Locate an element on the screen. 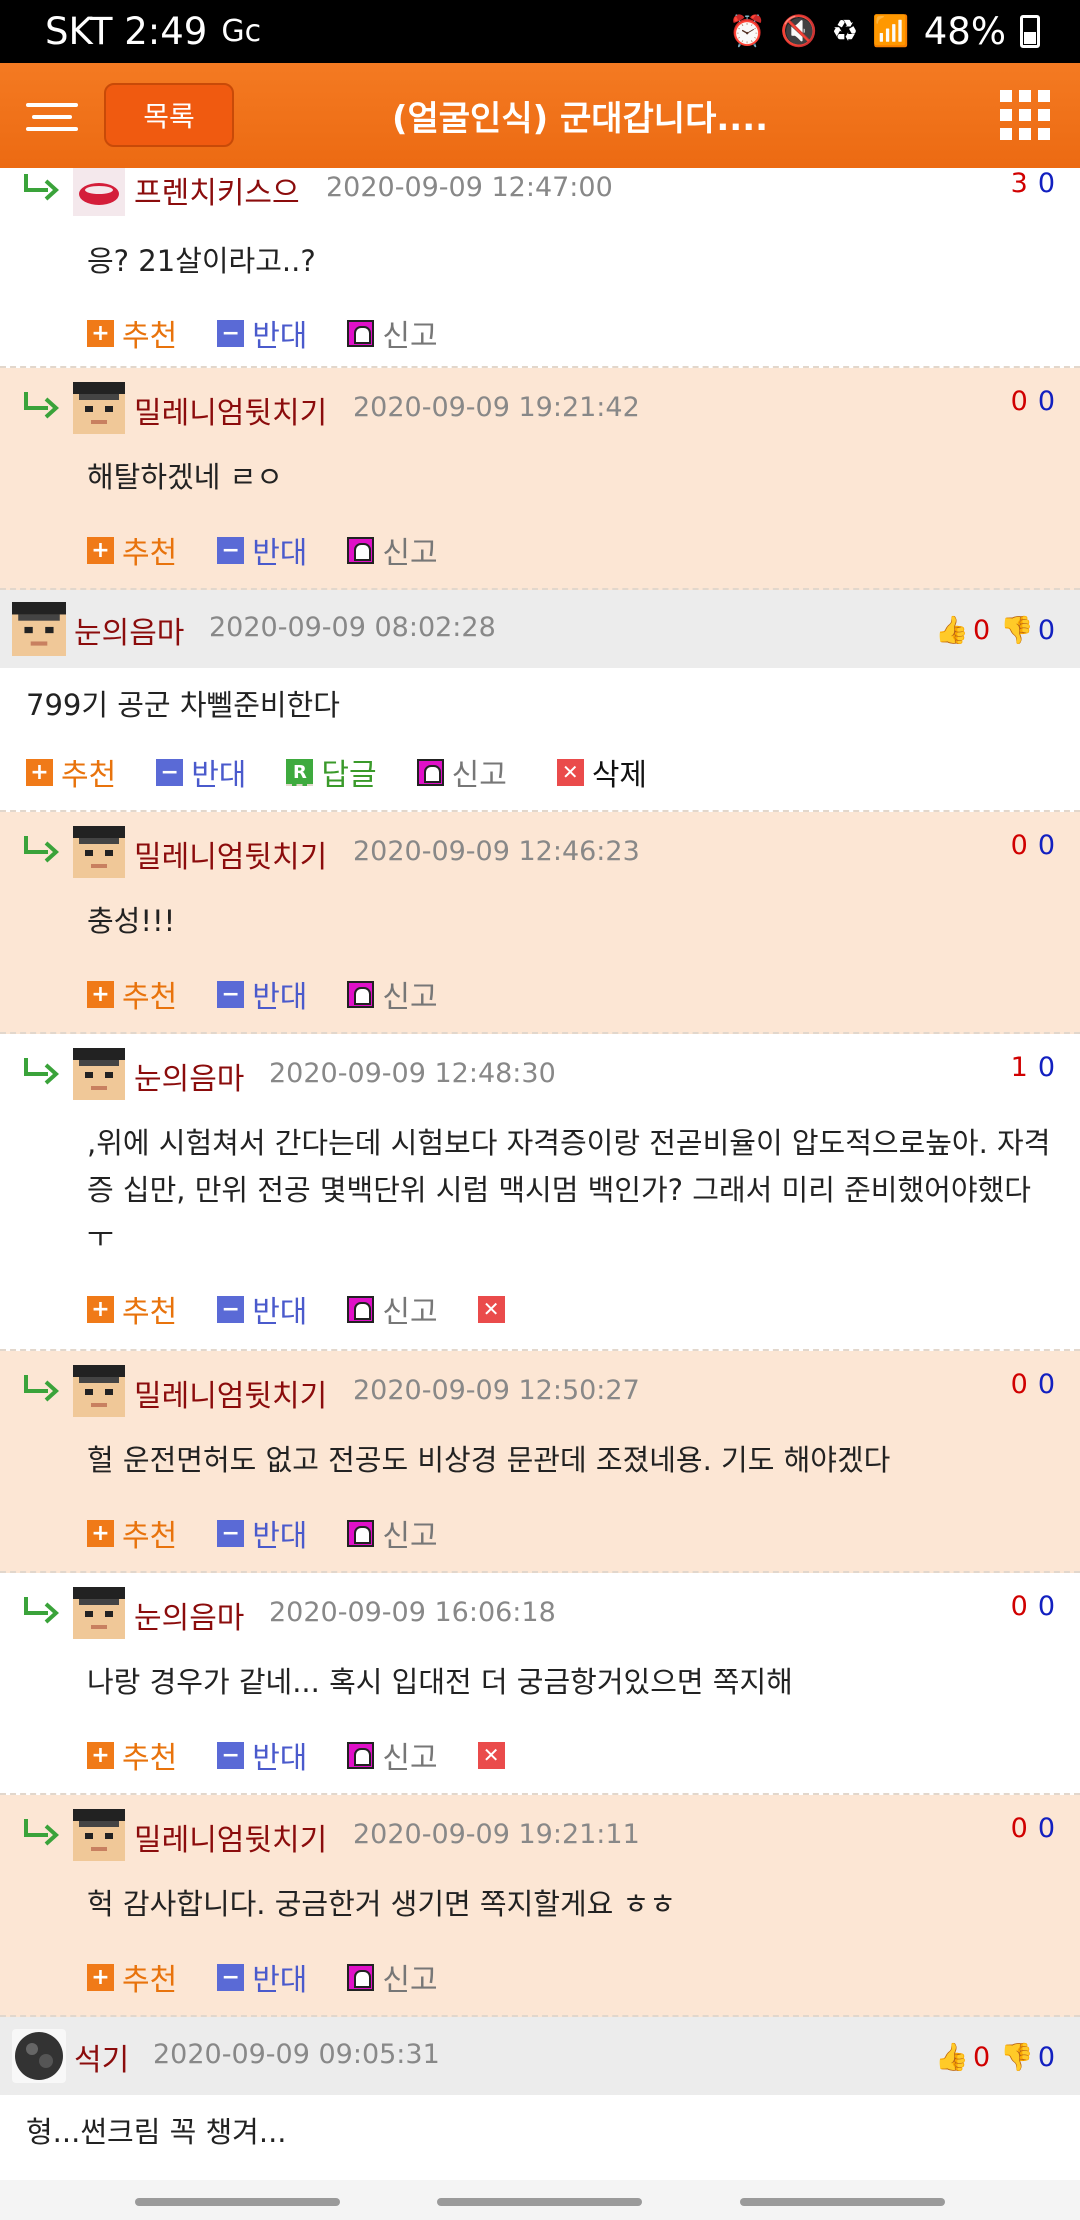 The height and width of the screenshot is (2220, 1080). alarm-icon: ⏰ is located at coordinates (747, 31).